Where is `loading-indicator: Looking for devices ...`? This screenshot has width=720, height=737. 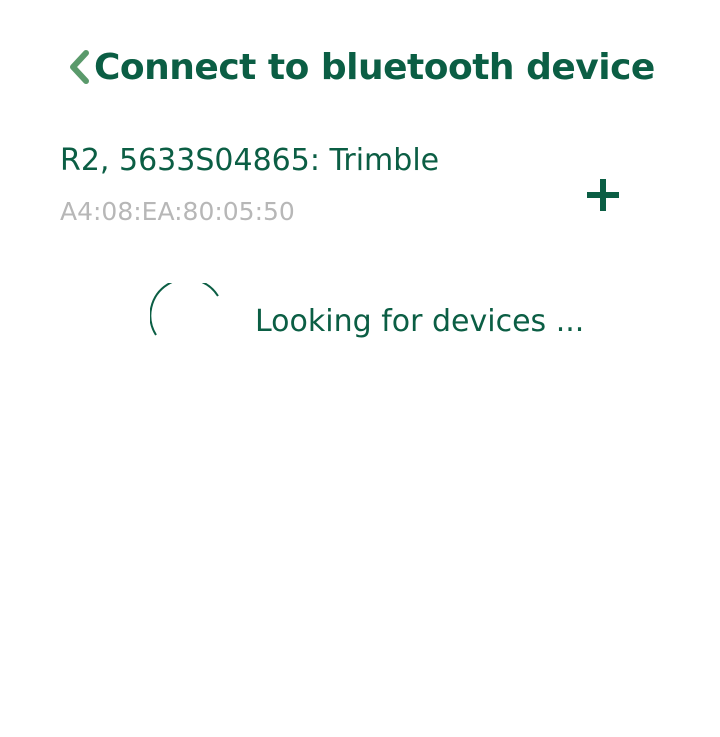 loading-indicator: Looking for devices ... is located at coordinates (380, 323).